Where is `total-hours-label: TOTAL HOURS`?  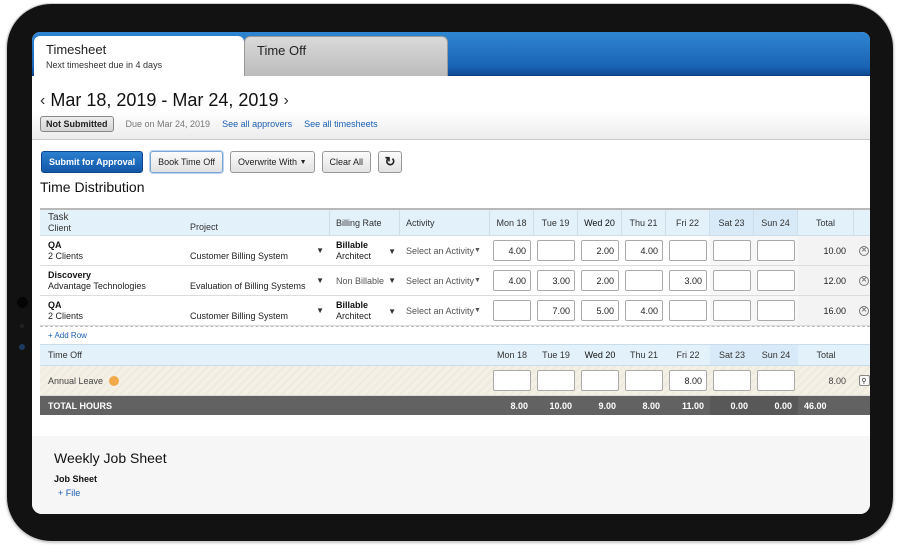 total-hours-label: TOTAL HOURS is located at coordinates (80, 405).